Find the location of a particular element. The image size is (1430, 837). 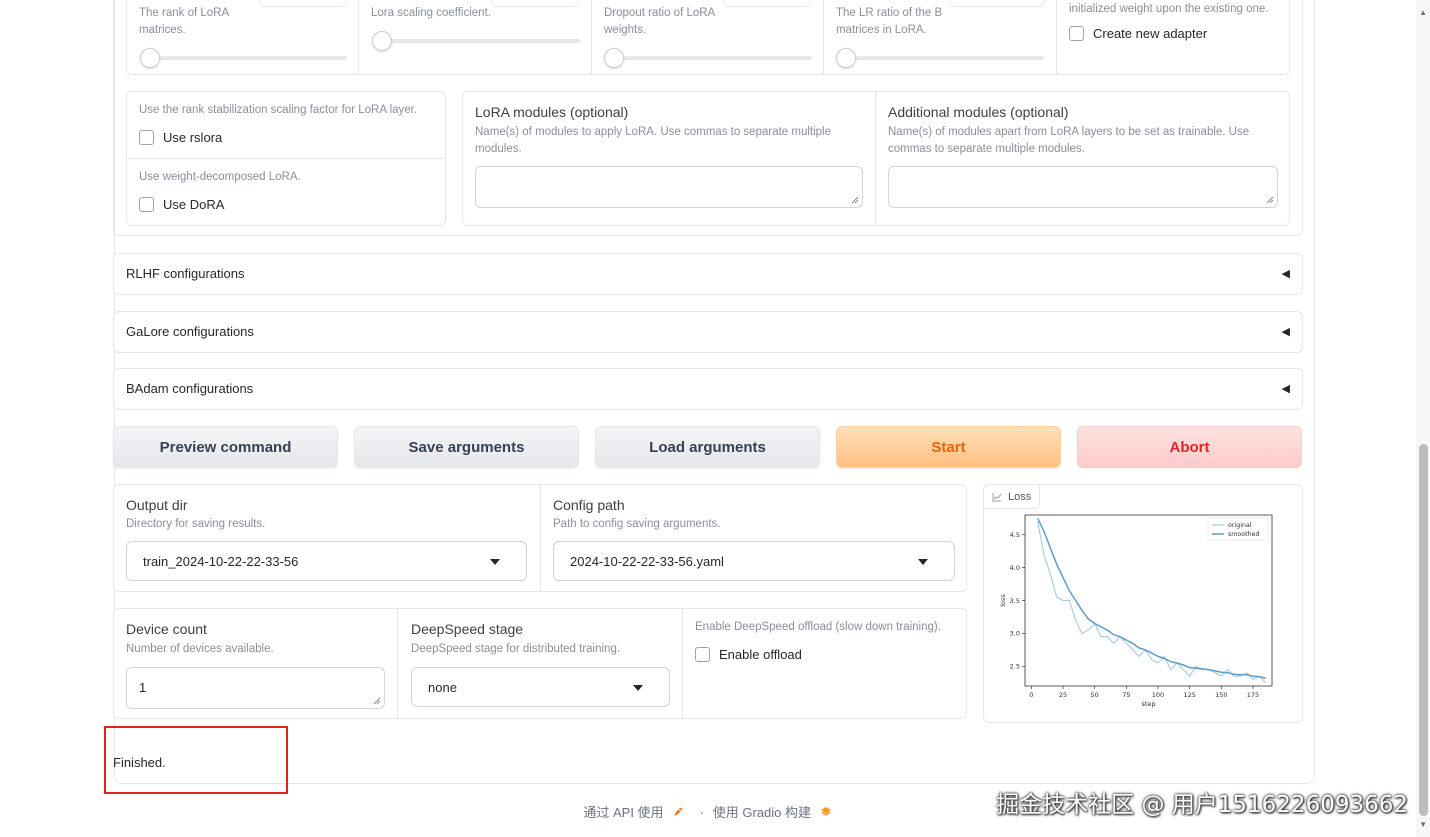

use-via-api-link: 通过 API 使用 is located at coordinates (623, 812).